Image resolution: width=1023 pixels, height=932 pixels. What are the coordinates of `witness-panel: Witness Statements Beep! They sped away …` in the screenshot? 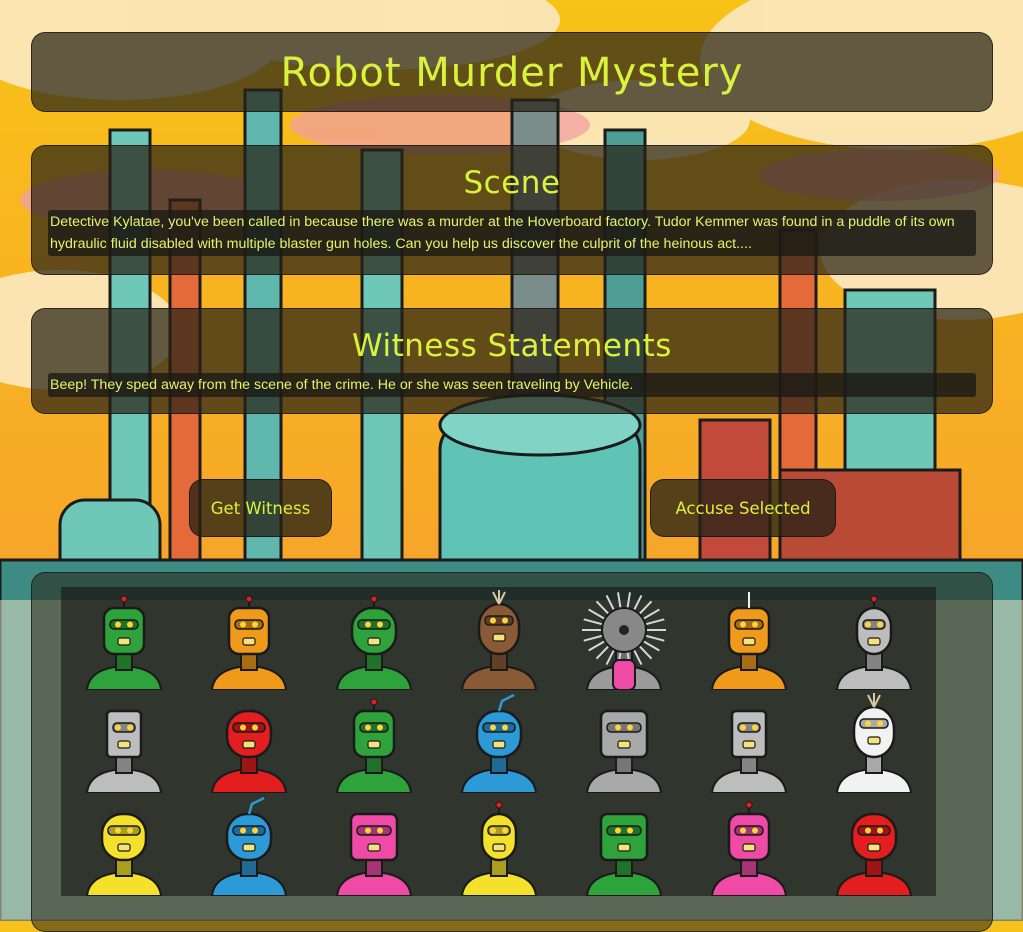 It's located at (512, 361).